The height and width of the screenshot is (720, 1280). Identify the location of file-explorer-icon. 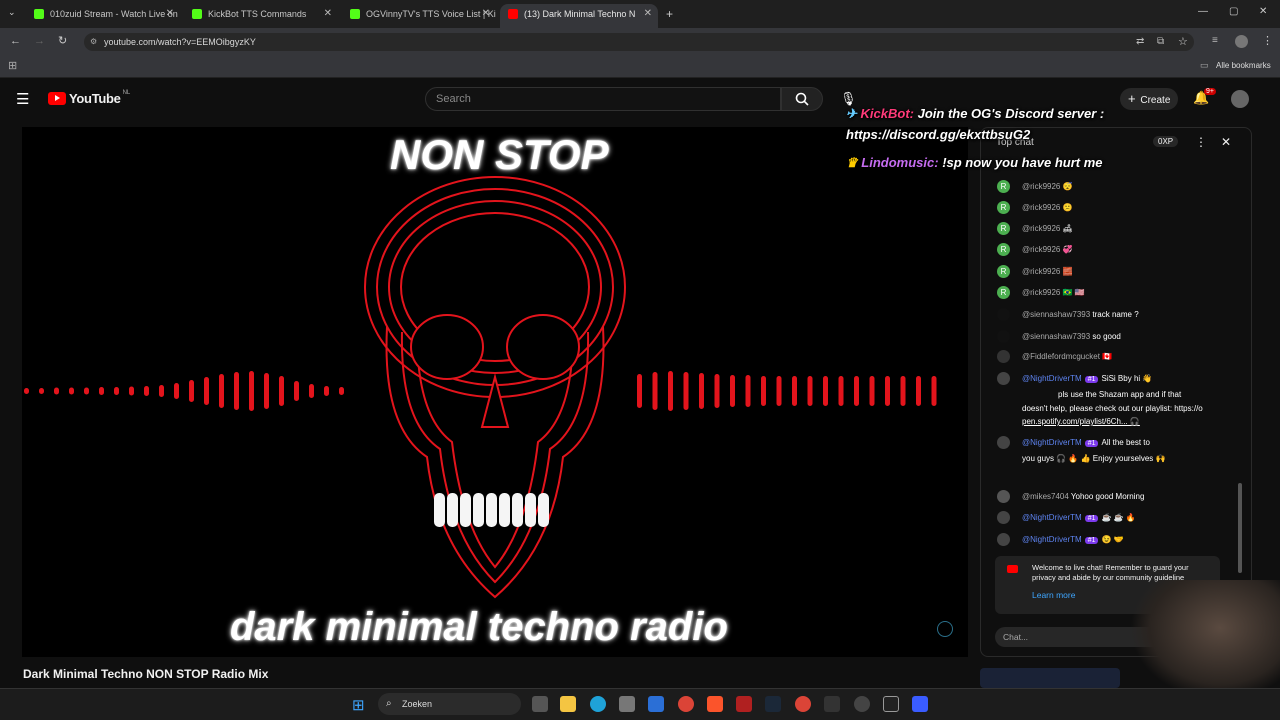
(568, 704).